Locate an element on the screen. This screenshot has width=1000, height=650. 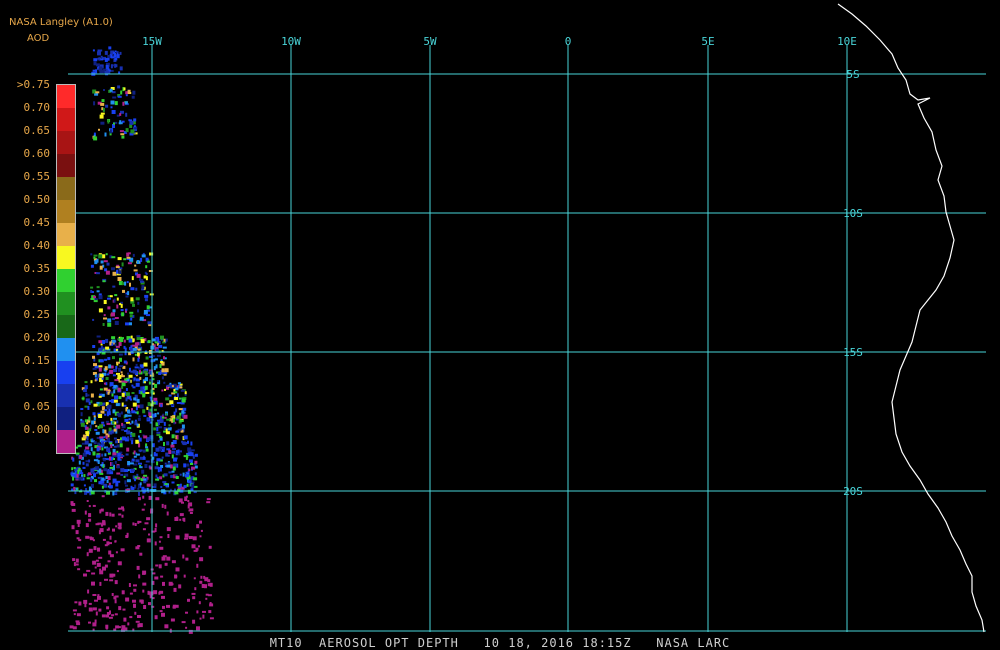
legend-label: 0.05 is located at coordinates (37, 406).